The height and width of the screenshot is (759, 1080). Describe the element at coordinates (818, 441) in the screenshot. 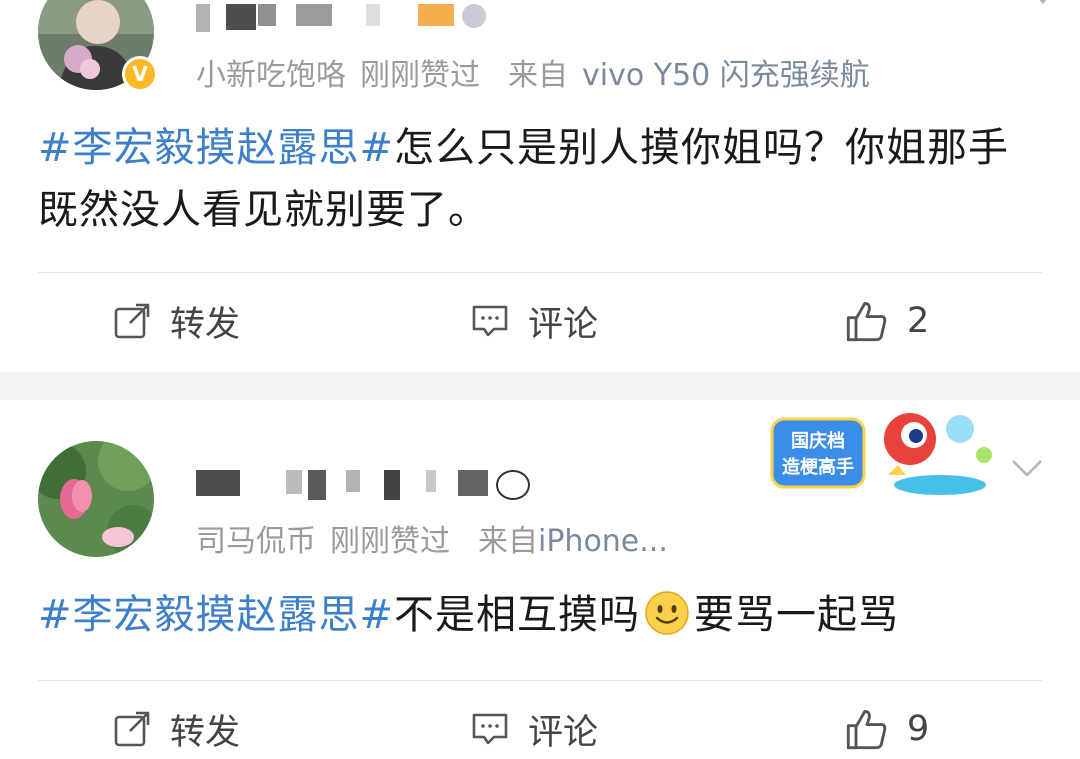

I see `badge-line1: 国庆档` at that location.